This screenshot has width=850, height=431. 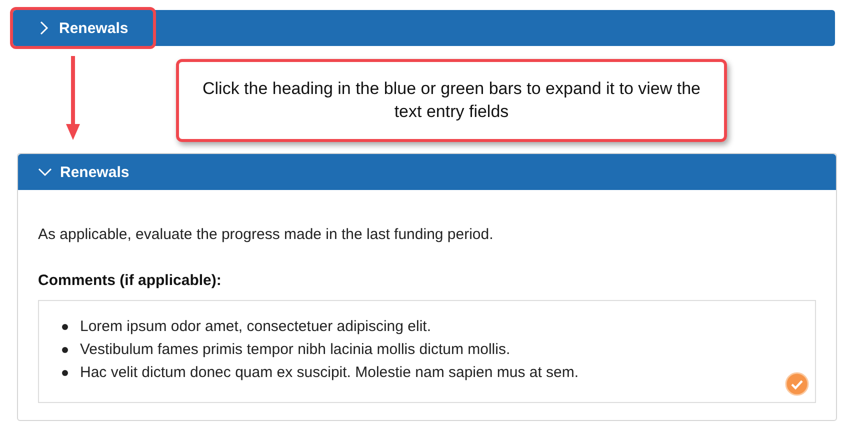 I want to click on comment-text: Lorem ipsum odor amet, consectetuer adipiscing elit., so click(x=256, y=326).